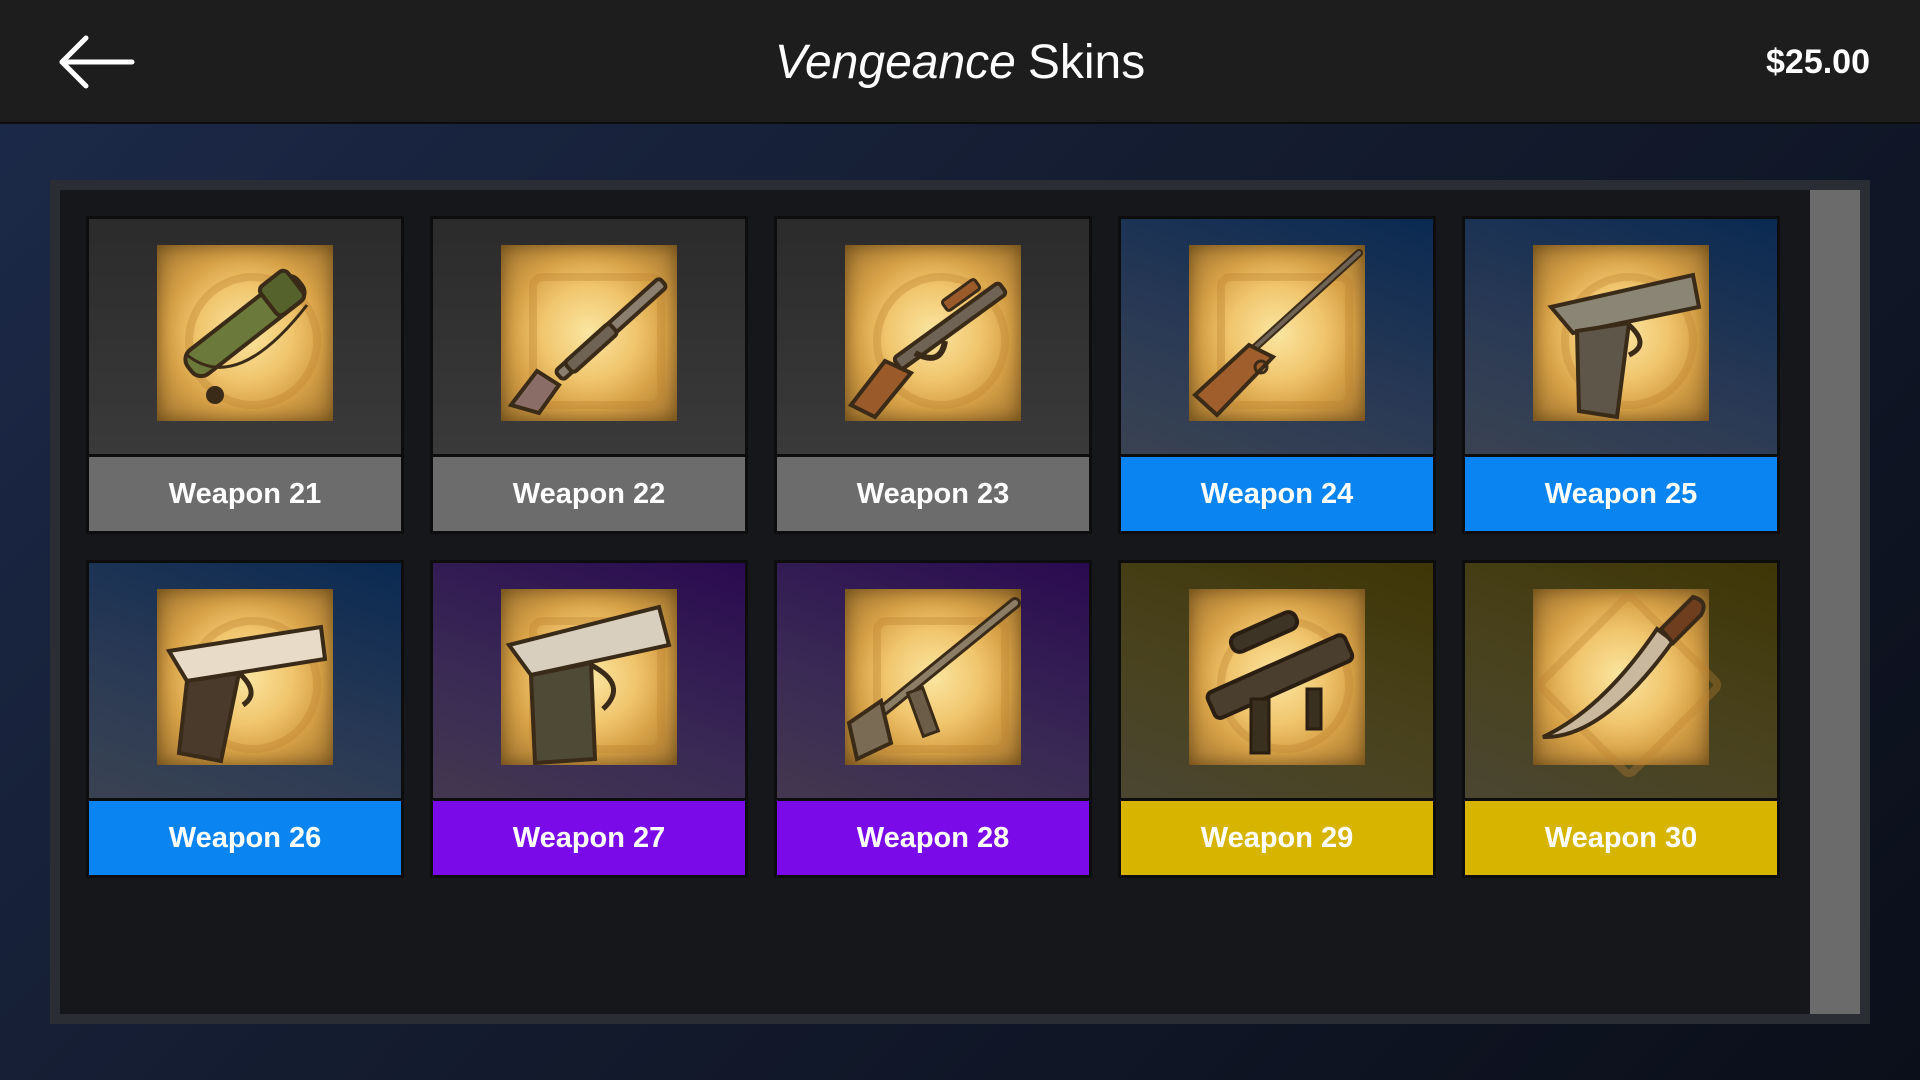 The image size is (1920, 1080). Describe the element at coordinates (589, 333) in the screenshot. I see `shotgun-icon` at that location.